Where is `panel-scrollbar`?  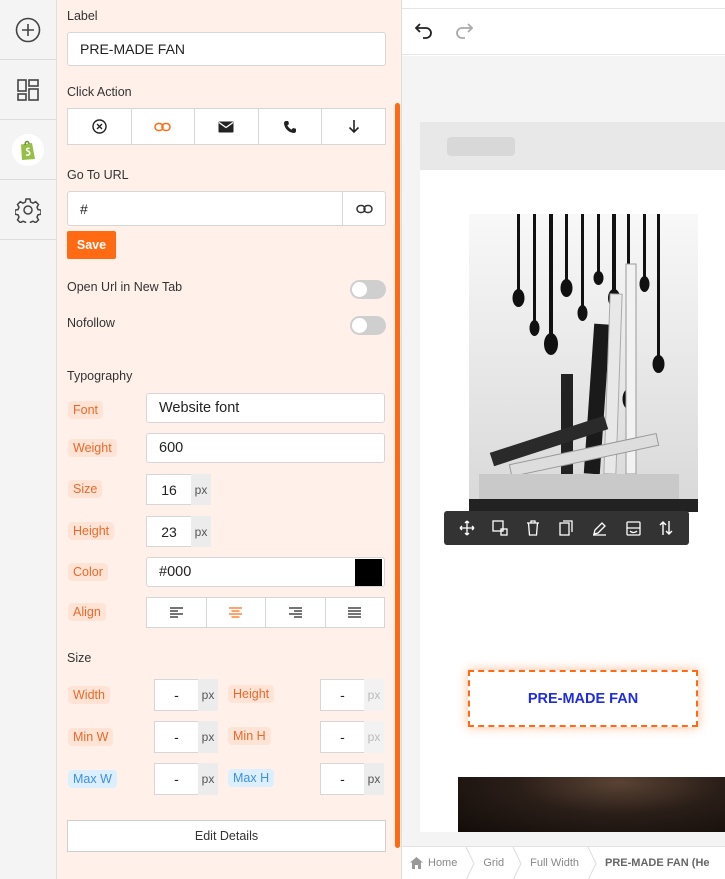
panel-scrollbar is located at coordinates (397, 475).